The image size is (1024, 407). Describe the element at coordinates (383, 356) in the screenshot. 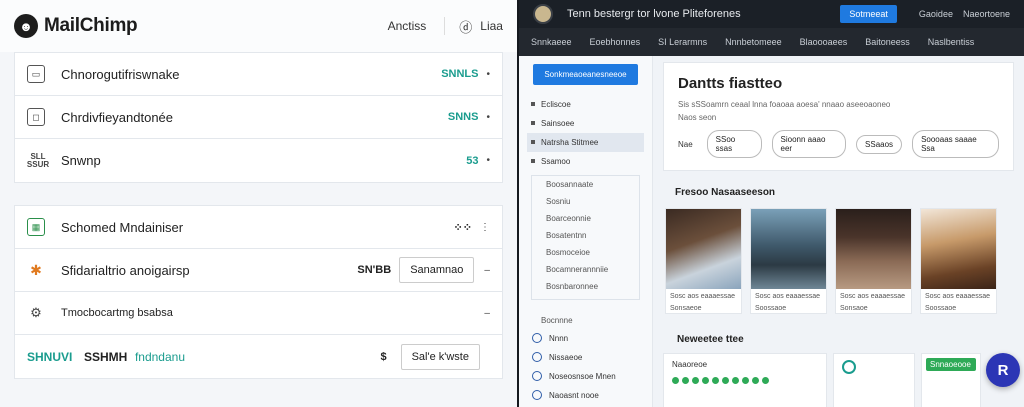

I see `row-metric: $` at that location.